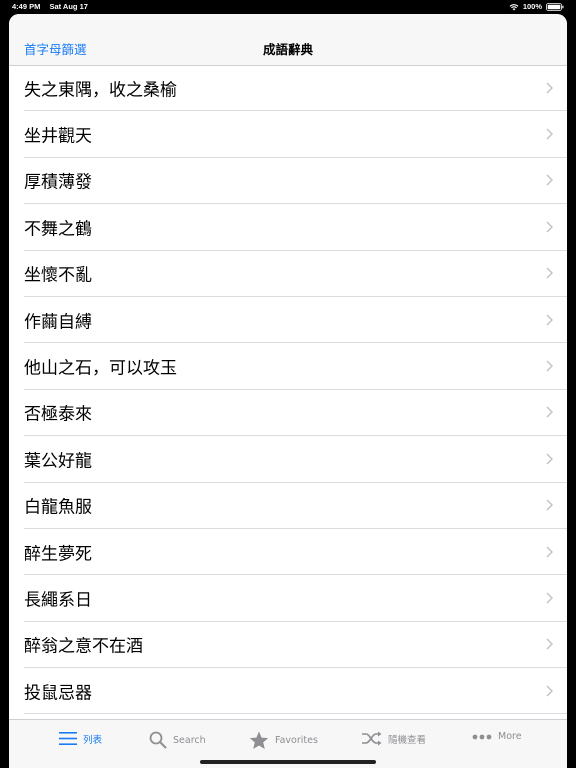  I want to click on tab-favorites: Favorites, so click(283, 740).